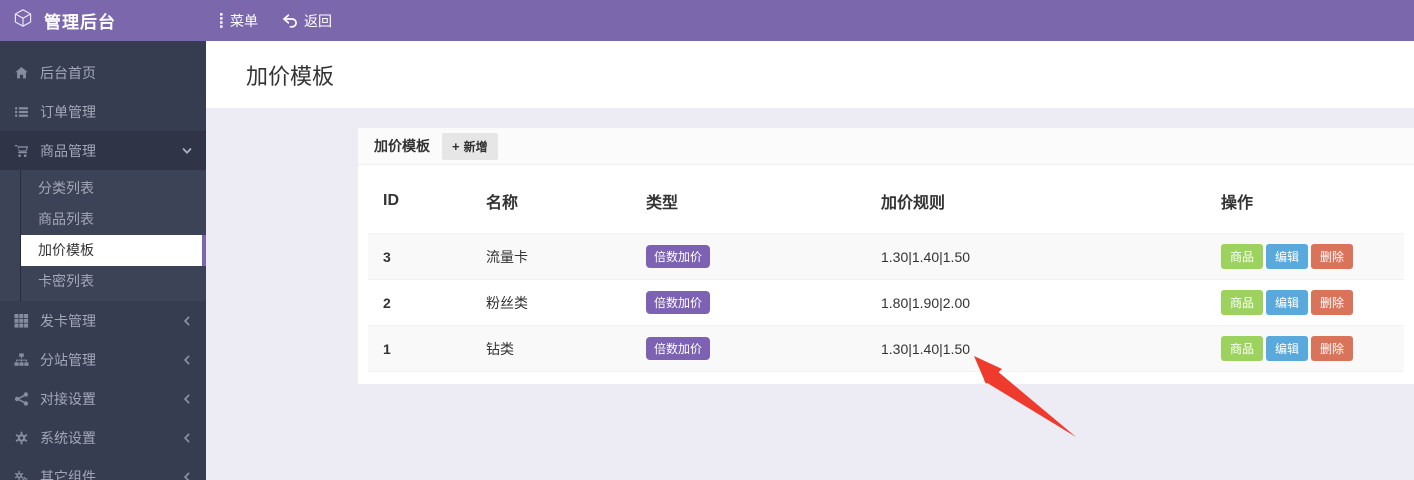  What do you see at coordinates (68, 72) in the screenshot?
I see `sidebar-item-label: 后台首页` at bounding box center [68, 72].